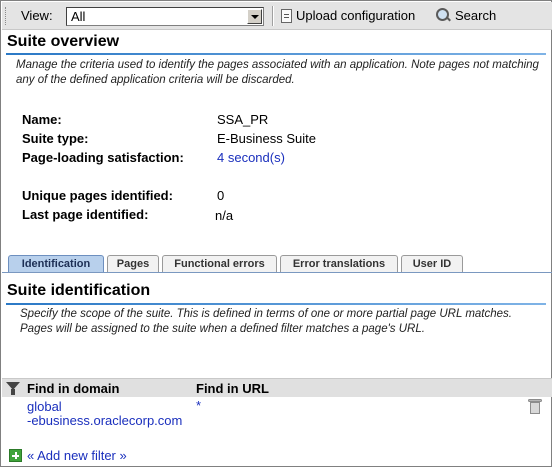 The height and width of the screenshot is (467, 552). What do you see at coordinates (443, 15) in the screenshot?
I see `search-icon` at bounding box center [443, 15].